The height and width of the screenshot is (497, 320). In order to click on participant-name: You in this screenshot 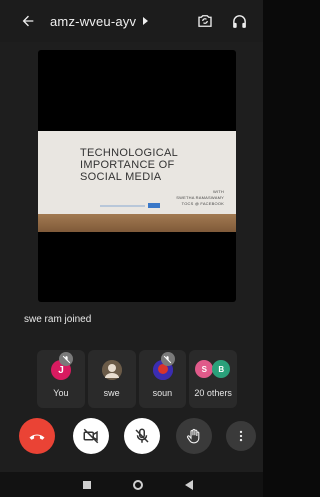, I will do `click(61, 393)`.